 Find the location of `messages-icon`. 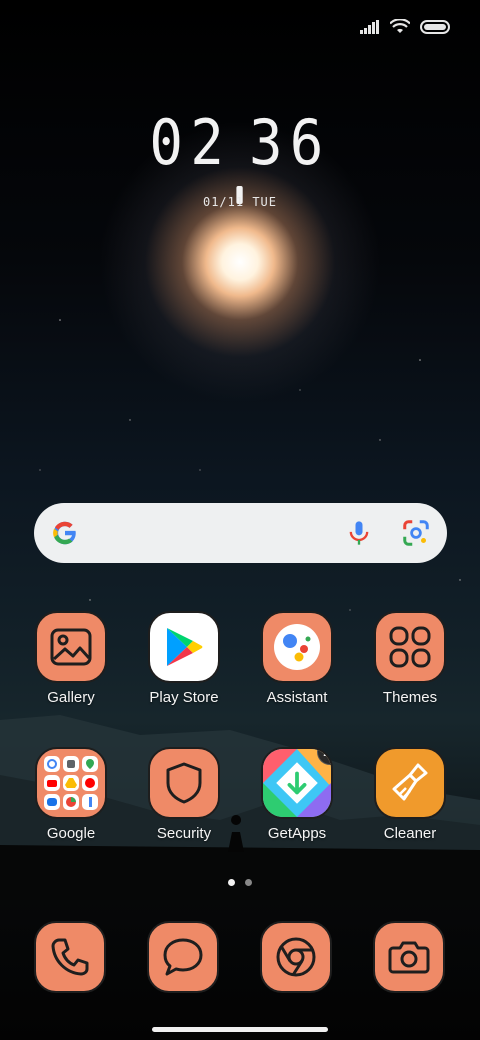

messages-icon is located at coordinates (183, 957).